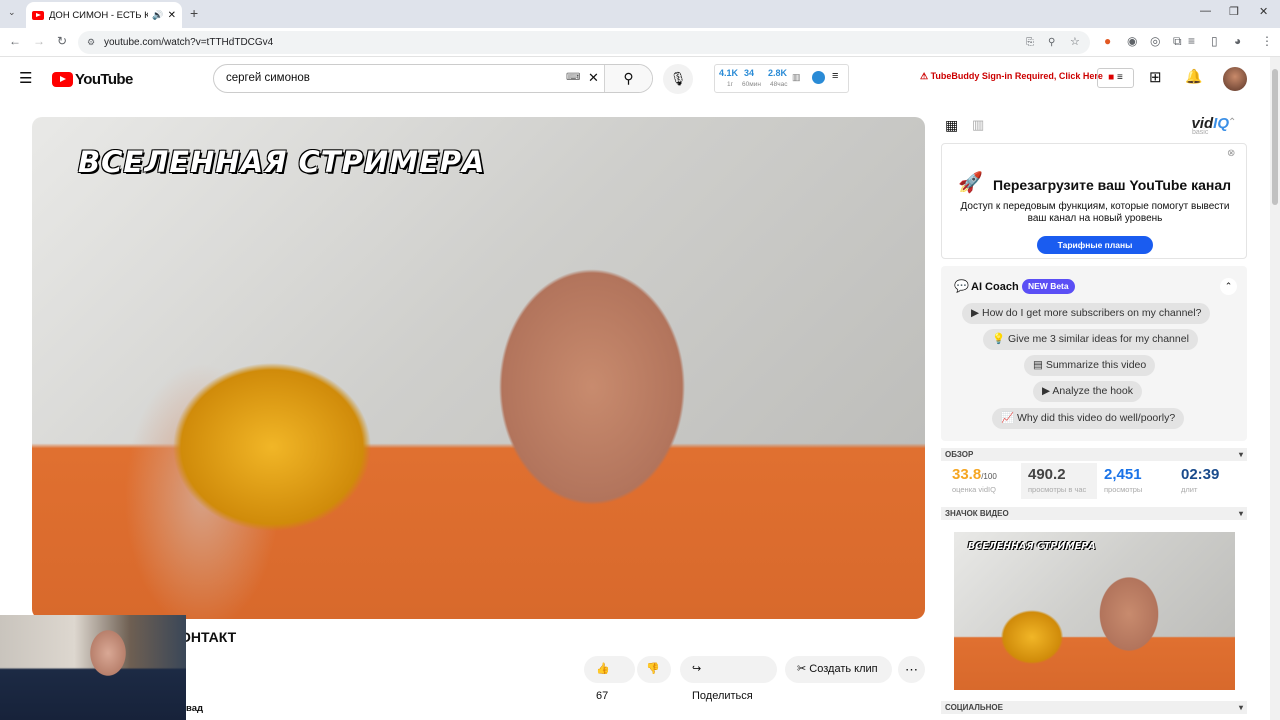  What do you see at coordinates (1193, 76) in the screenshot?
I see `notifications-bell-icon: 🔔` at bounding box center [1193, 76].